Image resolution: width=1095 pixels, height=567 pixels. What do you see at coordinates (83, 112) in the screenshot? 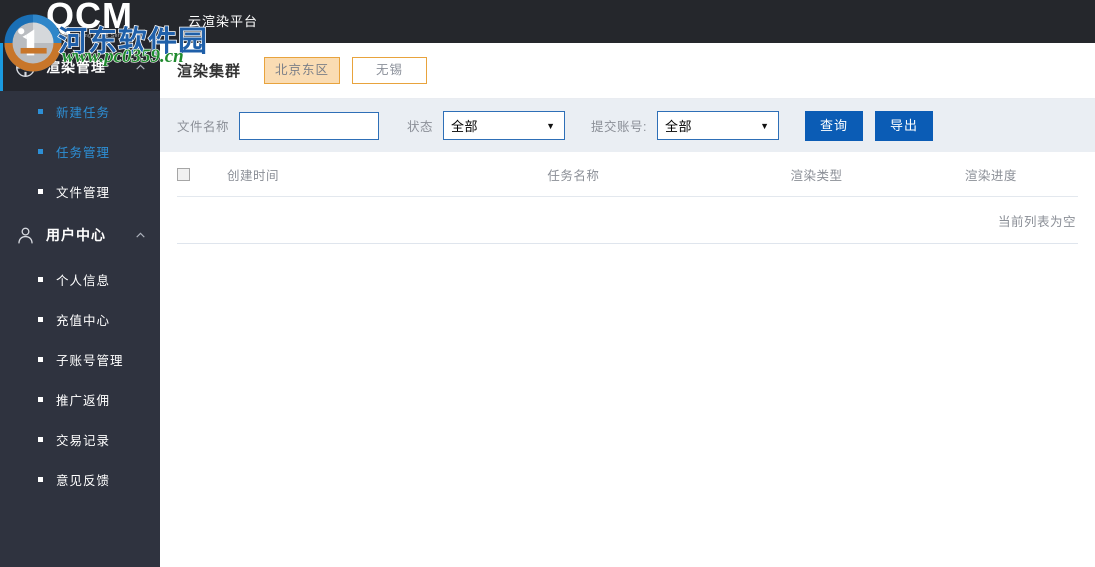
I see `sidebar-item-label: 新建任务` at bounding box center [83, 112].